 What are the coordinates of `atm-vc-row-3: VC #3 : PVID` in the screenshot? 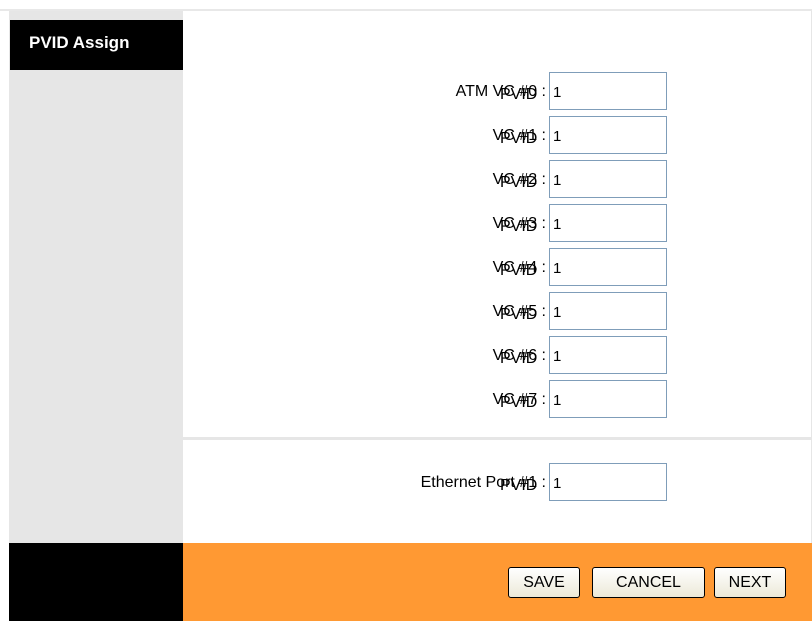 It's located at (497, 223).